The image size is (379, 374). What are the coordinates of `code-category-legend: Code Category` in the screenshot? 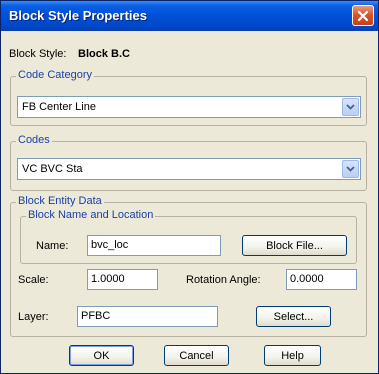 It's located at (55, 75).